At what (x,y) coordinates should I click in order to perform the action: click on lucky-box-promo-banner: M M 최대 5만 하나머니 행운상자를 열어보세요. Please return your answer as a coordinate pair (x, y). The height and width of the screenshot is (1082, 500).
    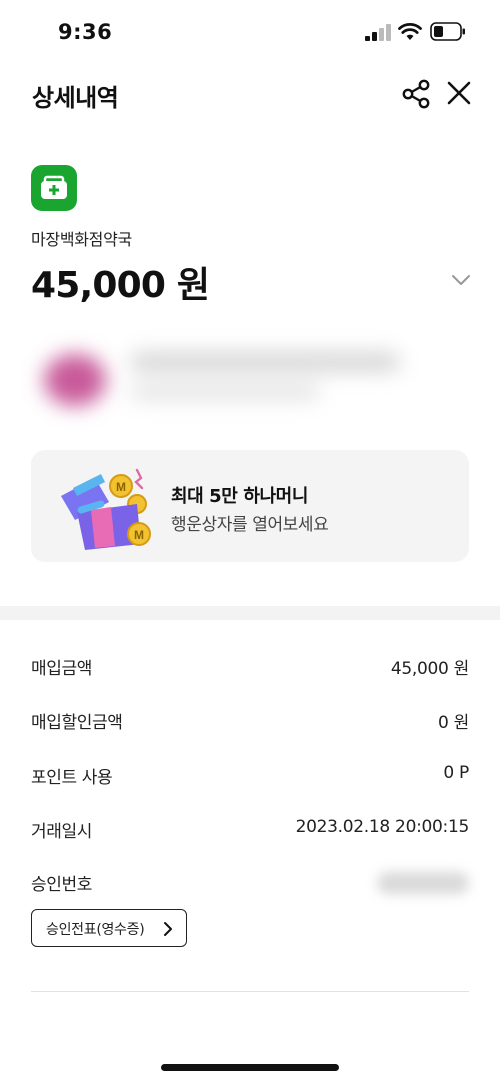
    Looking at the image, I should click on (250, 506).